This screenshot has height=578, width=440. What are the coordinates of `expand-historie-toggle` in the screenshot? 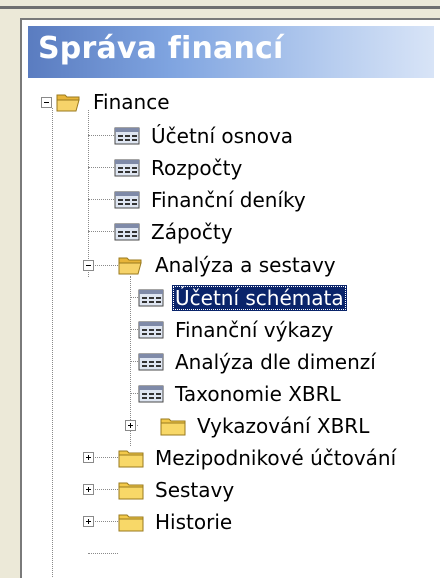 It's located at (88, 521).